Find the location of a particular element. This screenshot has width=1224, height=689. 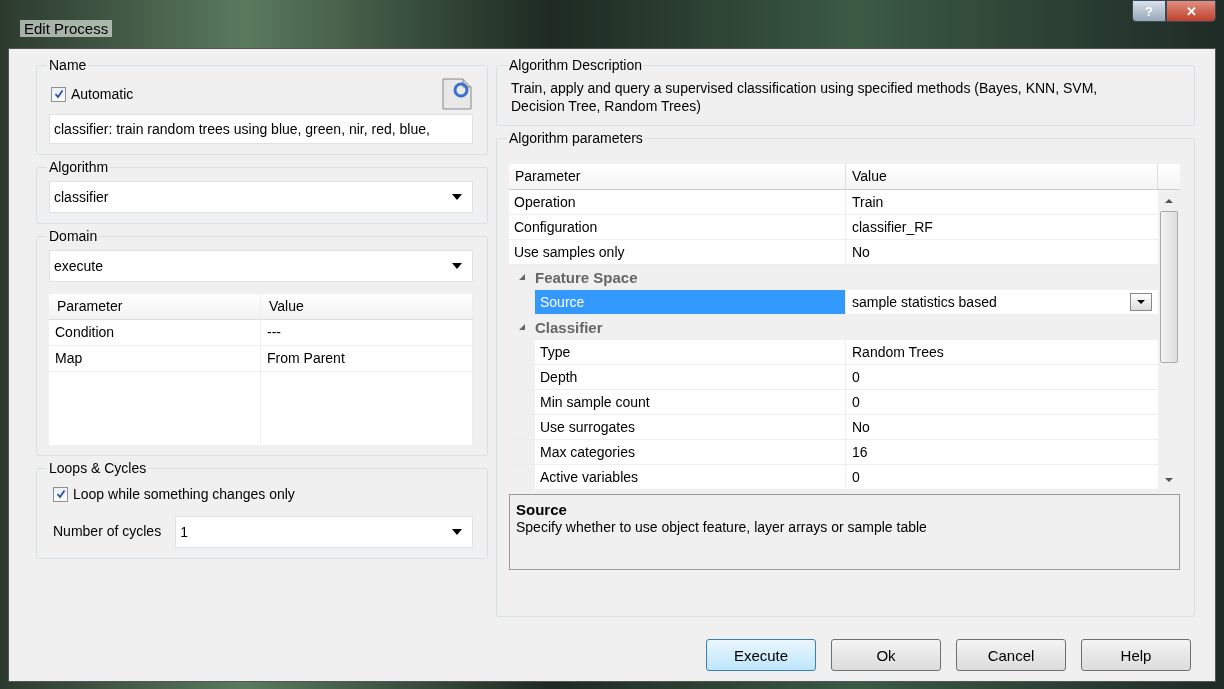

algorithm-dropdown: classifier is located at coordinates (261, 197).